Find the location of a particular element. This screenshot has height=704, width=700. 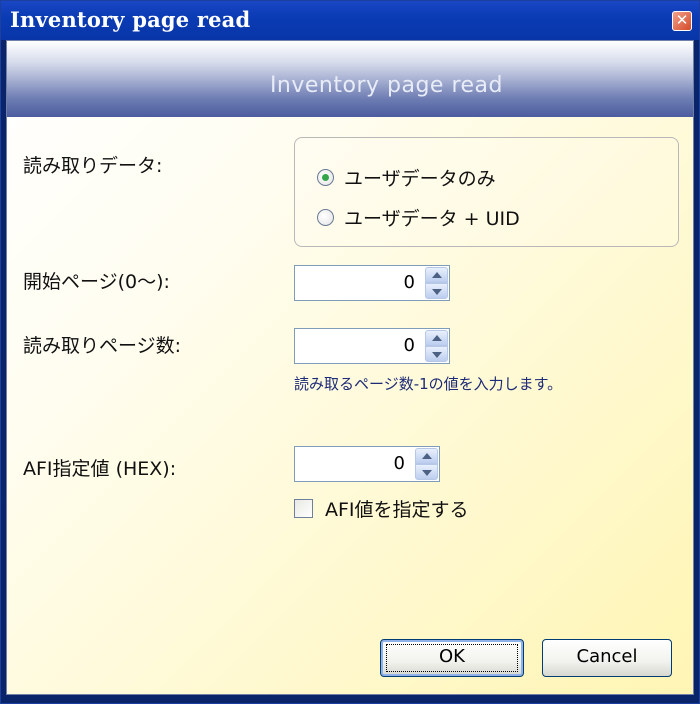

start-page-label: 開始ページ(0〜): is located at coordinates (96, 282).